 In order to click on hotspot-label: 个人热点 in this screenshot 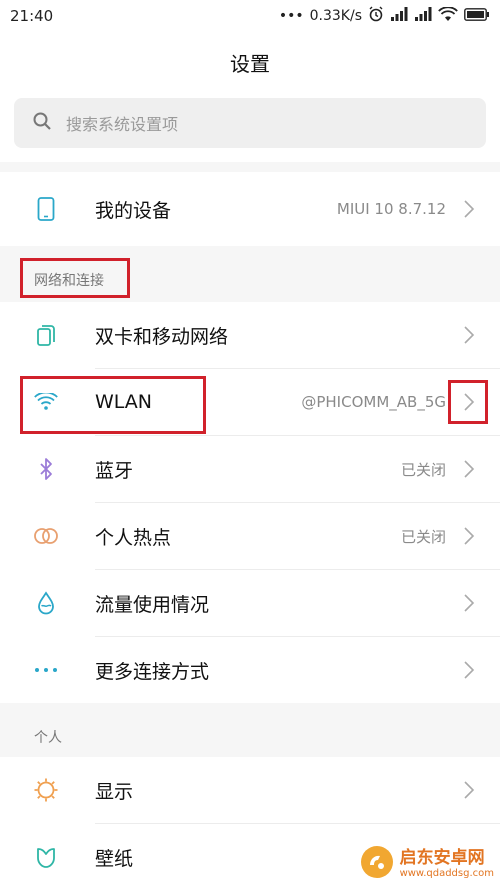, I will do `click(133, 537)`.